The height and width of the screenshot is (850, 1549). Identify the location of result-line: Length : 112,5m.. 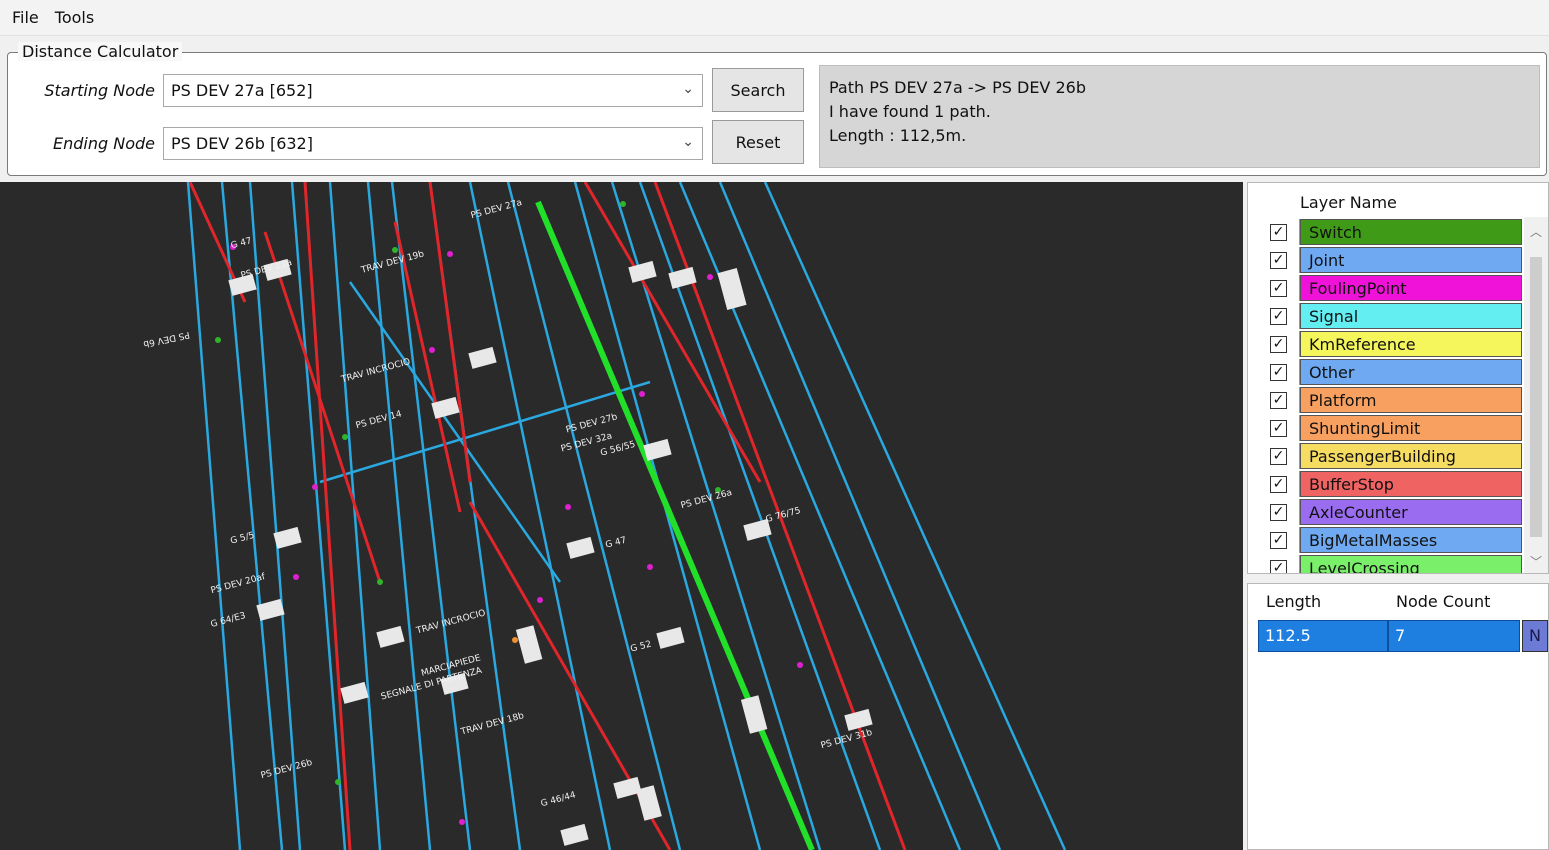
(898, 135).